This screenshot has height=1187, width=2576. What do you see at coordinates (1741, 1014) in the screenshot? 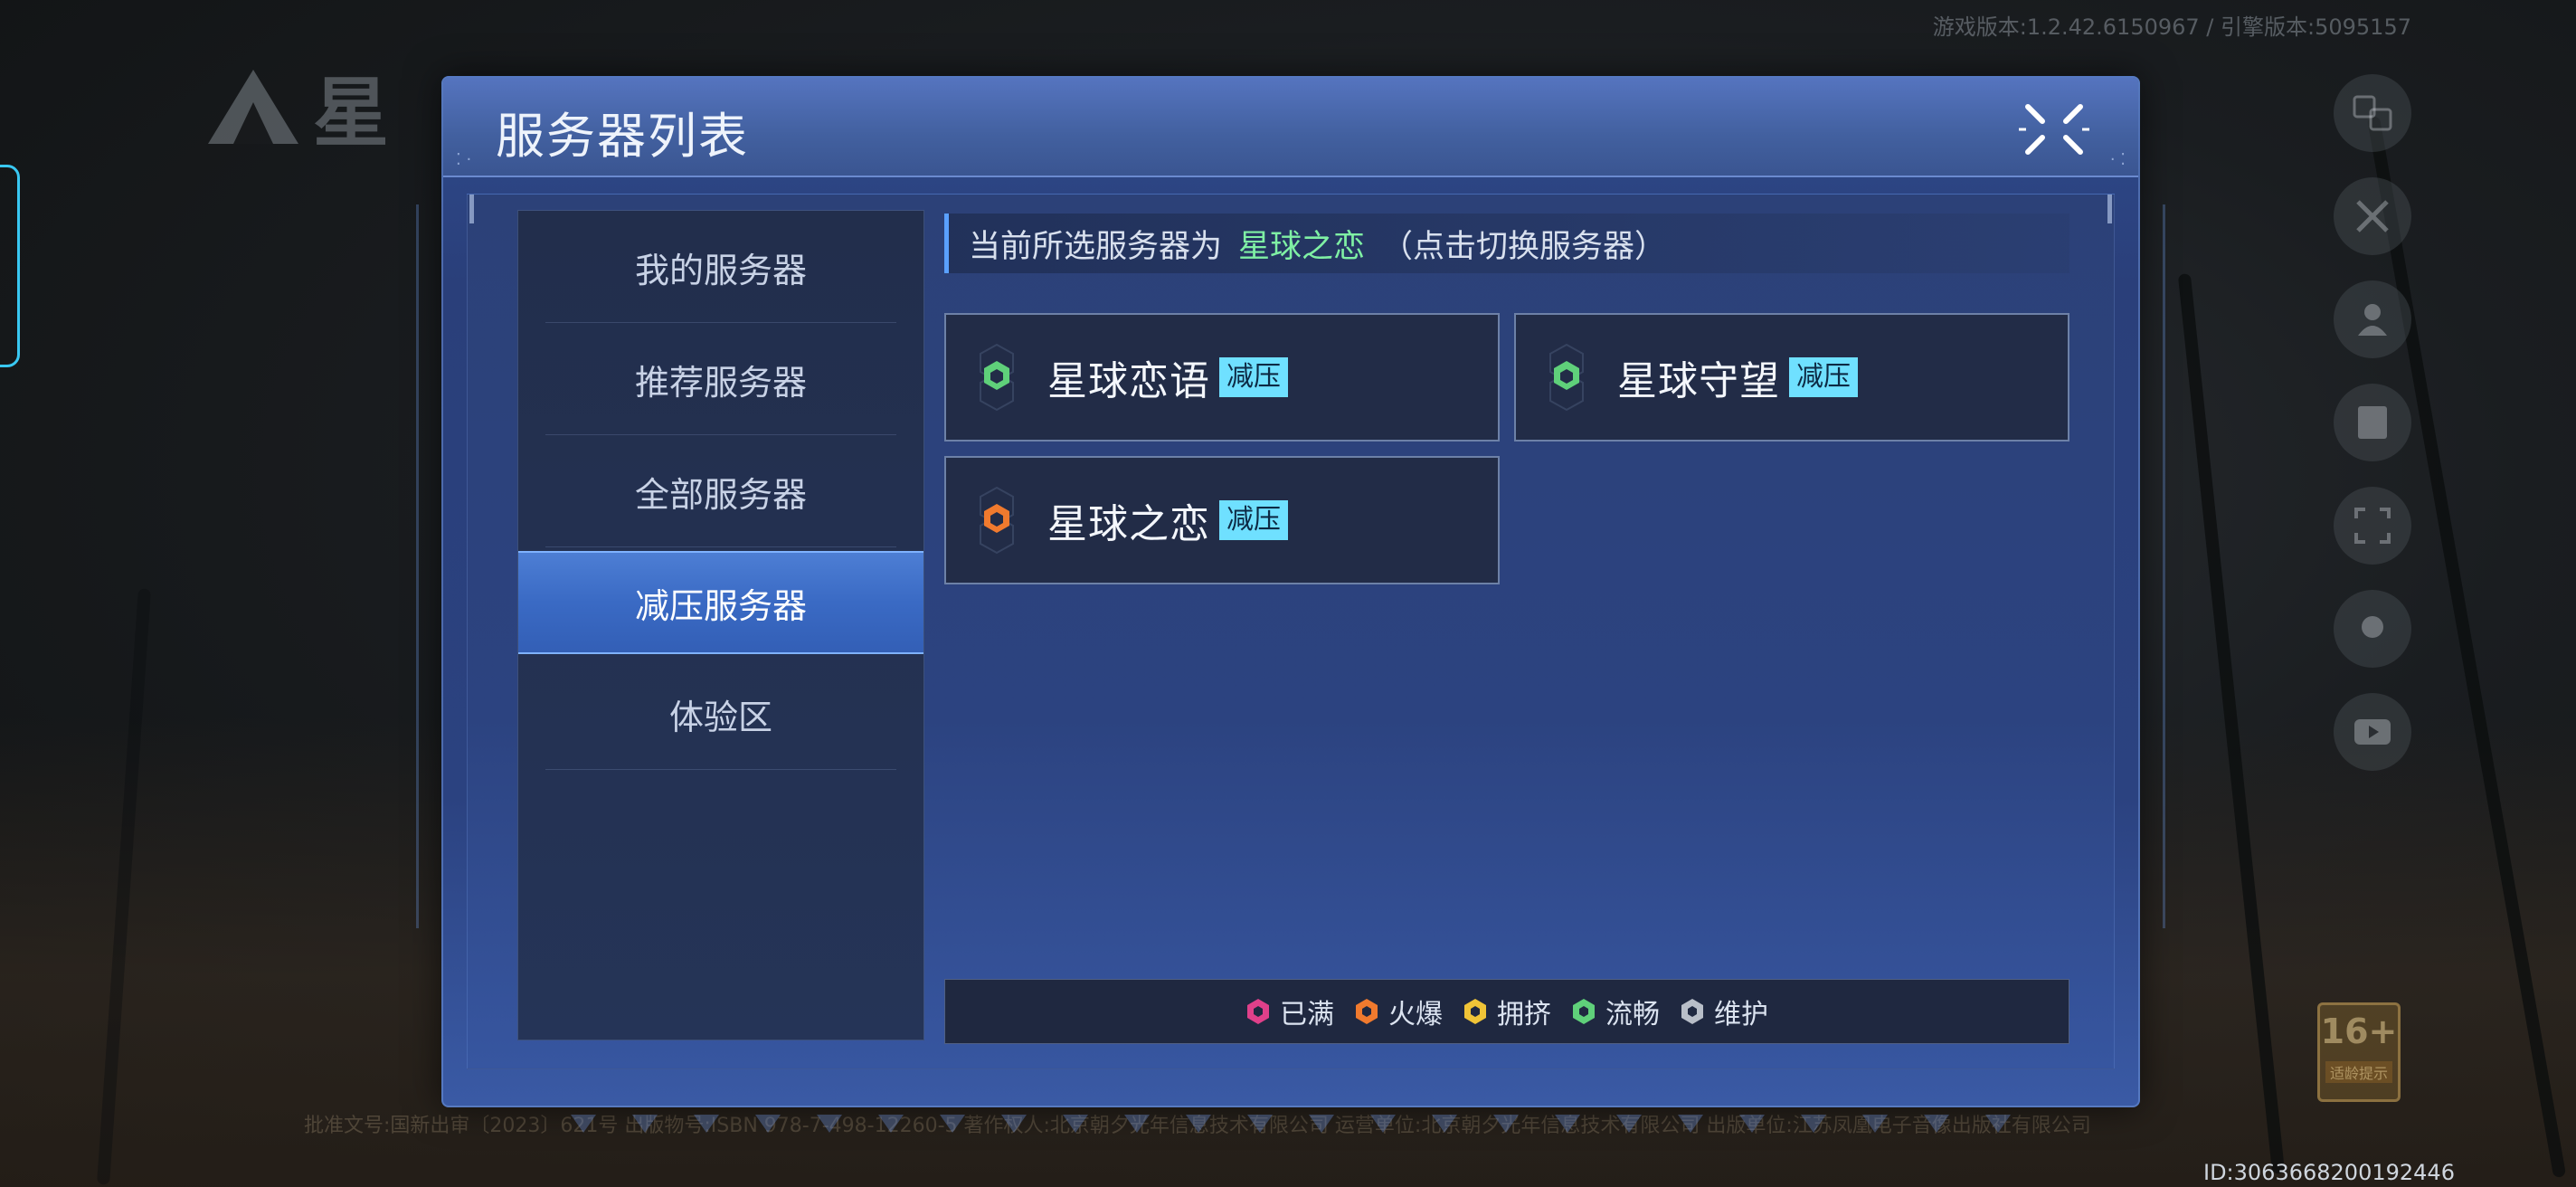
I see `legend-label: 维护` at bounding box center [1741, 1014].